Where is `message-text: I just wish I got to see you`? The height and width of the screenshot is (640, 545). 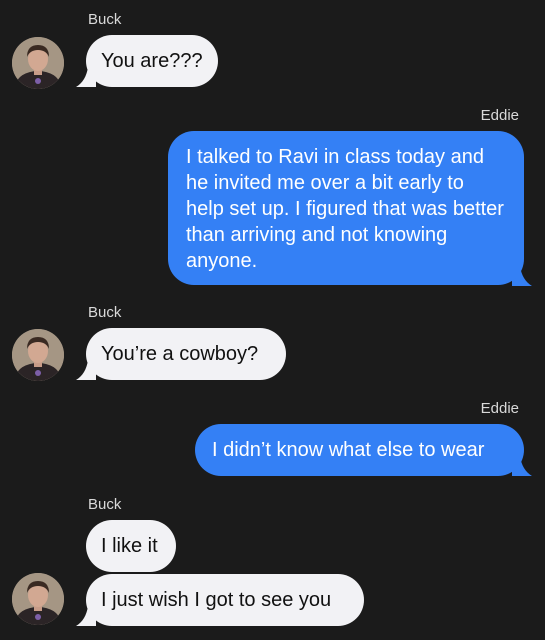
message-text: I just wish I got to see you is located at coordinates (216, 600).